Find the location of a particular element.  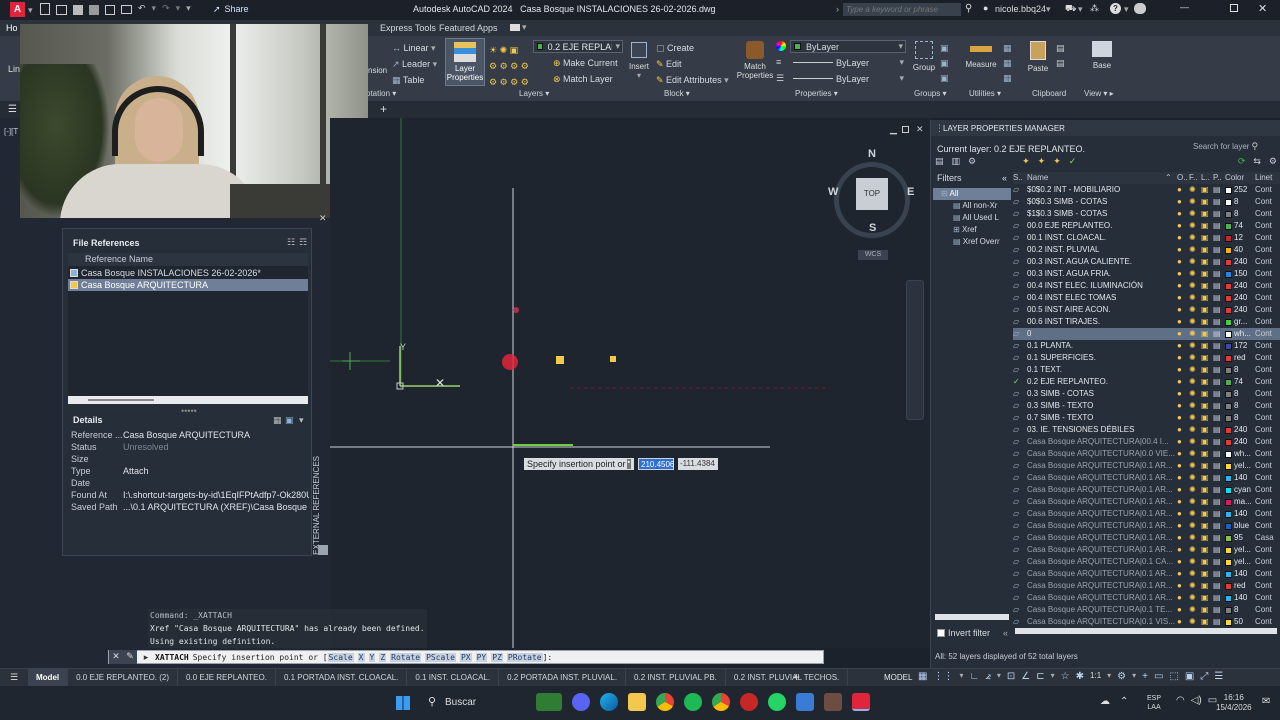

col-lock: L.. is located at coordinates (1207, 178).